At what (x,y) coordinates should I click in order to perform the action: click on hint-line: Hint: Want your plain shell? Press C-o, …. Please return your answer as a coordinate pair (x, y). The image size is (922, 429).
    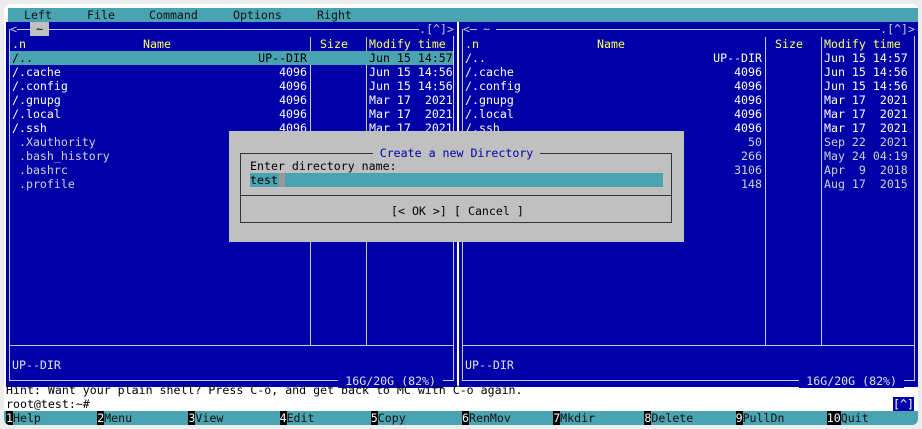
    Looking at the image, I should click on (264, 390).